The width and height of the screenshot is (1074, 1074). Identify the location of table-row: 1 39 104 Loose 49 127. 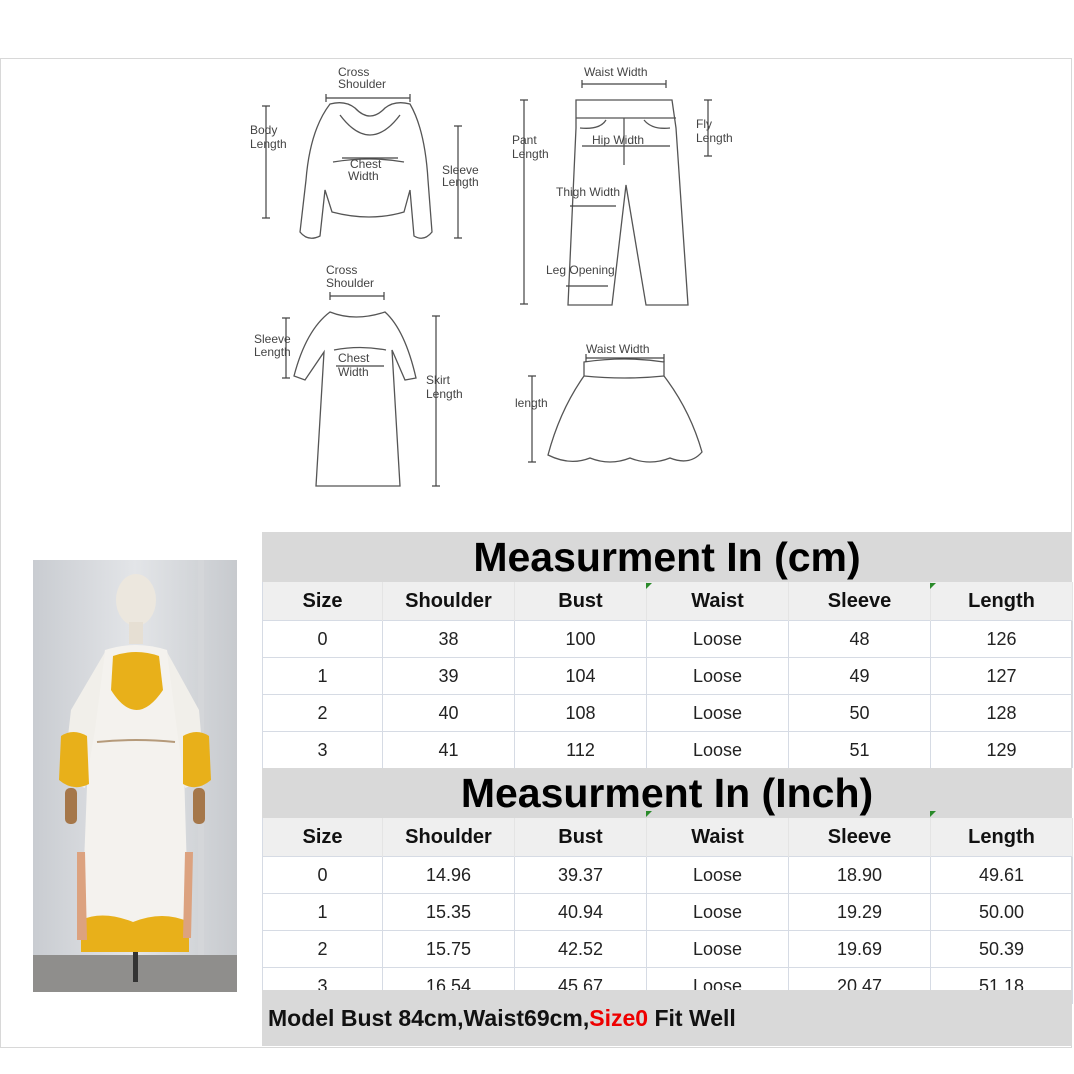
(667, 676).